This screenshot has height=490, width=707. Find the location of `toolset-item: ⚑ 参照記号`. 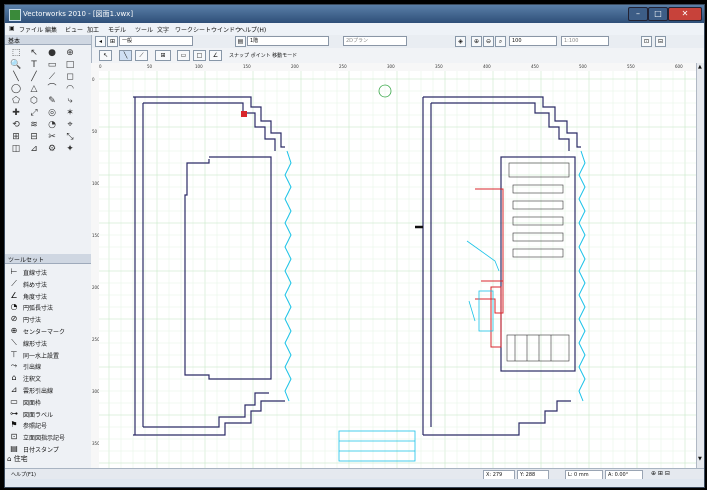

toolset-item: ⚑ 参照記号 is located at coordinates (48, 425).